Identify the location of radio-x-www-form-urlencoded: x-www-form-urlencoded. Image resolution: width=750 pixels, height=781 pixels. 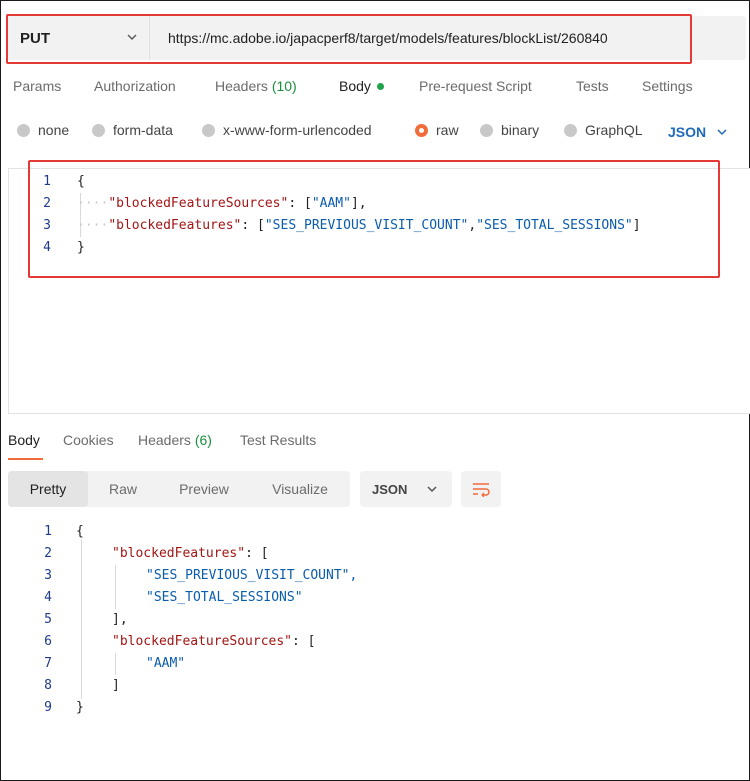
(287, 130).